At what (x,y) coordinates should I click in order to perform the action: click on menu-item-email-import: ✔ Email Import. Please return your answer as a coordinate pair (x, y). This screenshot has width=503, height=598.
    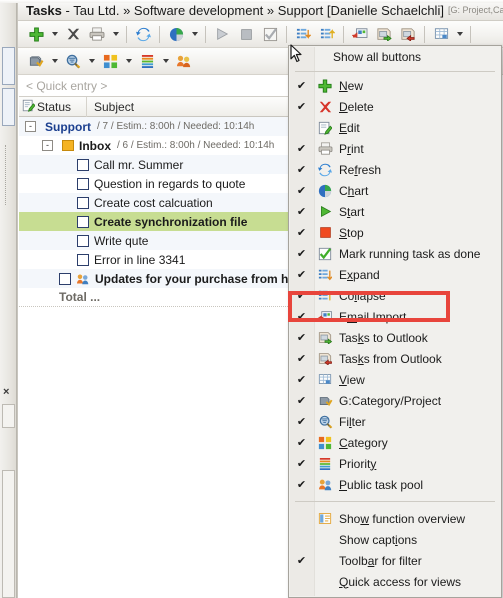
    Looking at the image, I should click on (395, 316).